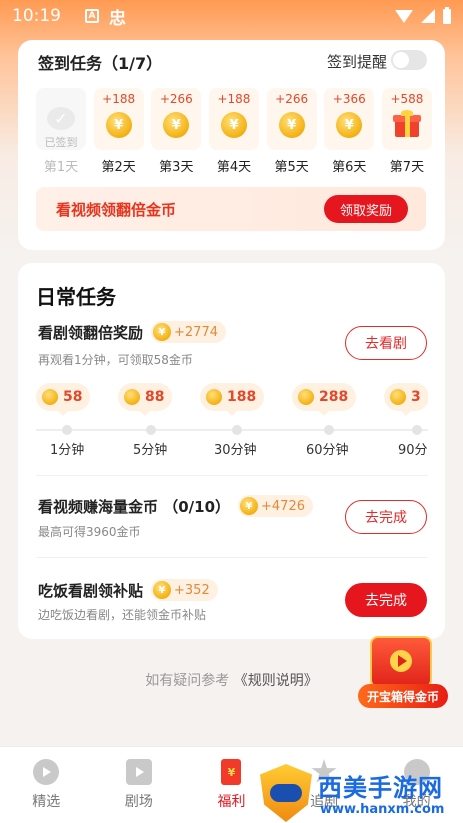  I want to click on day-label: 第1天, so click(61, 167).